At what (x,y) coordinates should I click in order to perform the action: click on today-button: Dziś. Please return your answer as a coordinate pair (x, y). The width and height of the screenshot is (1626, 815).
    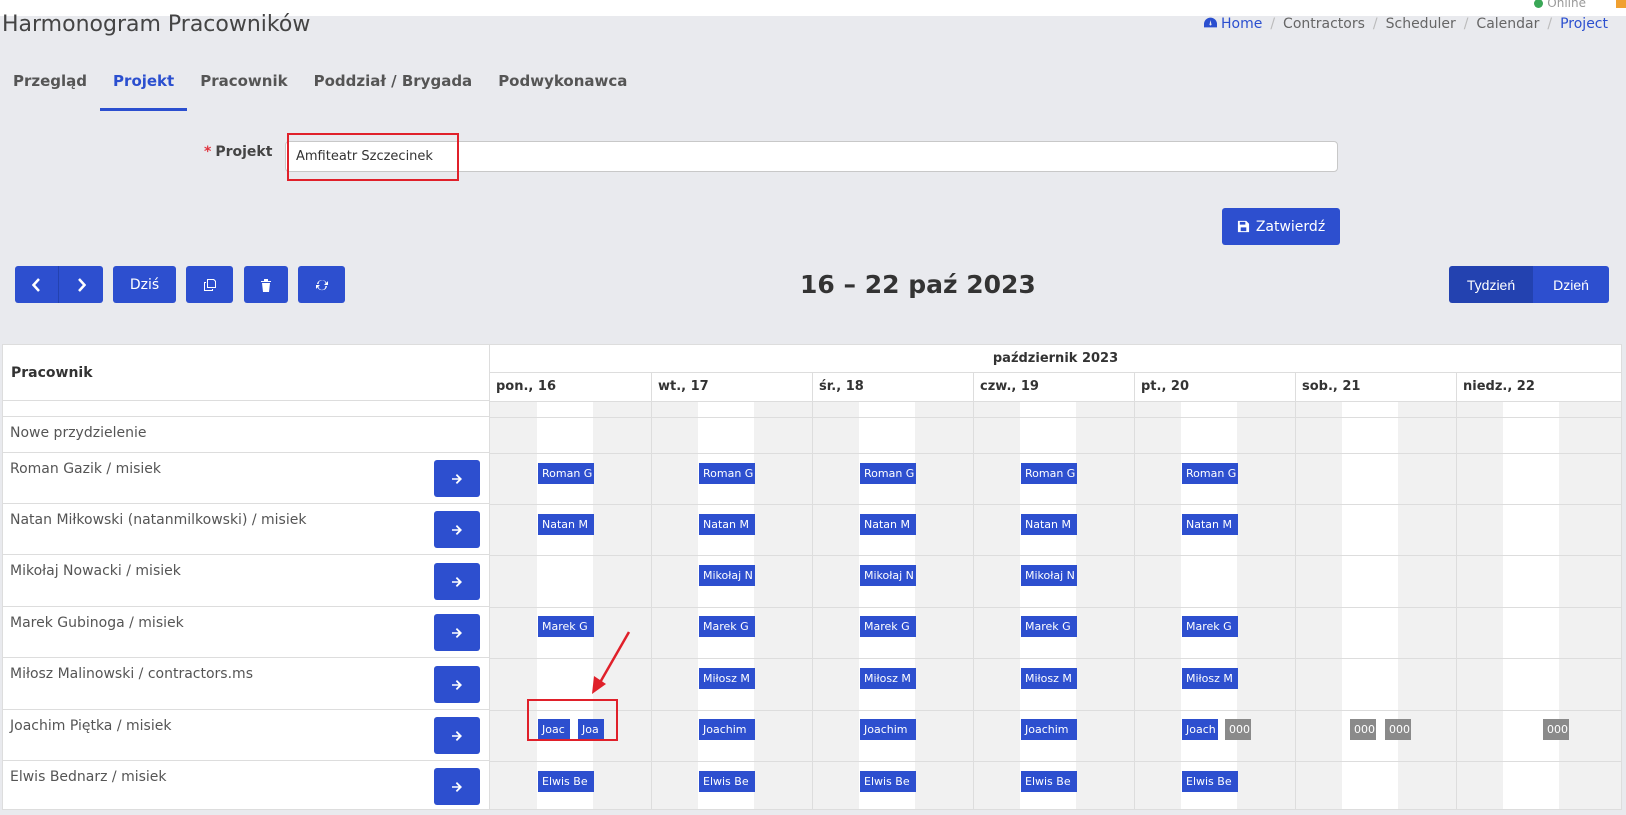
    Looking at the image, I should click on (144, 284).